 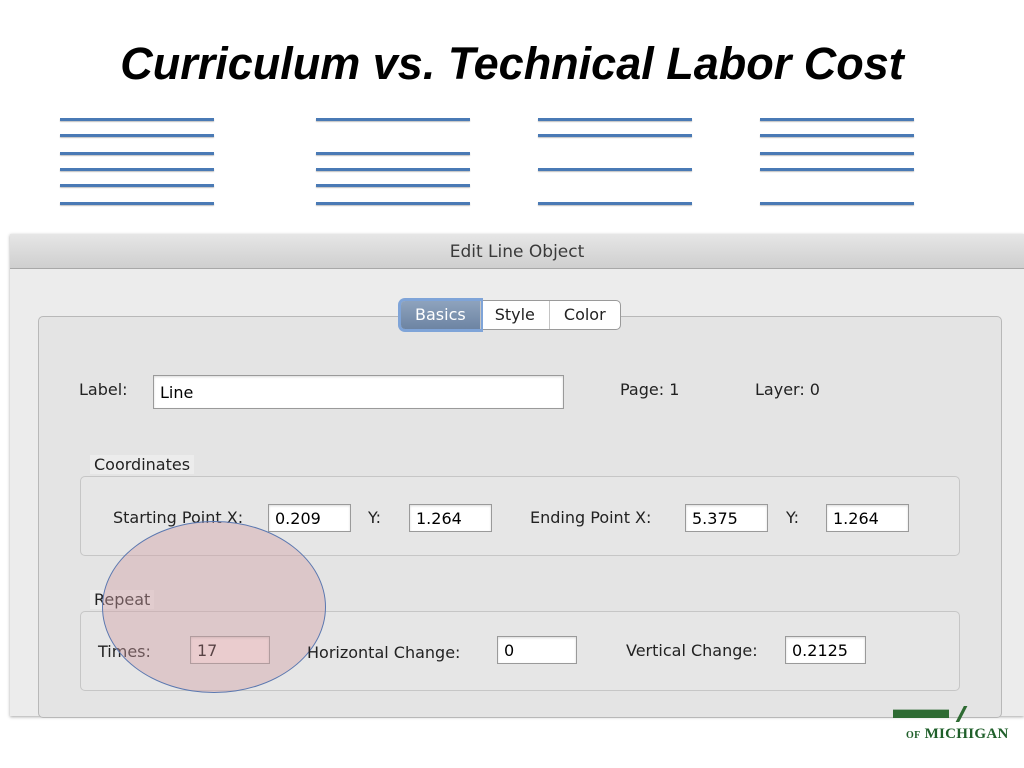 I want to click on start-x-field: 0.209, so click(x=309, y=518).